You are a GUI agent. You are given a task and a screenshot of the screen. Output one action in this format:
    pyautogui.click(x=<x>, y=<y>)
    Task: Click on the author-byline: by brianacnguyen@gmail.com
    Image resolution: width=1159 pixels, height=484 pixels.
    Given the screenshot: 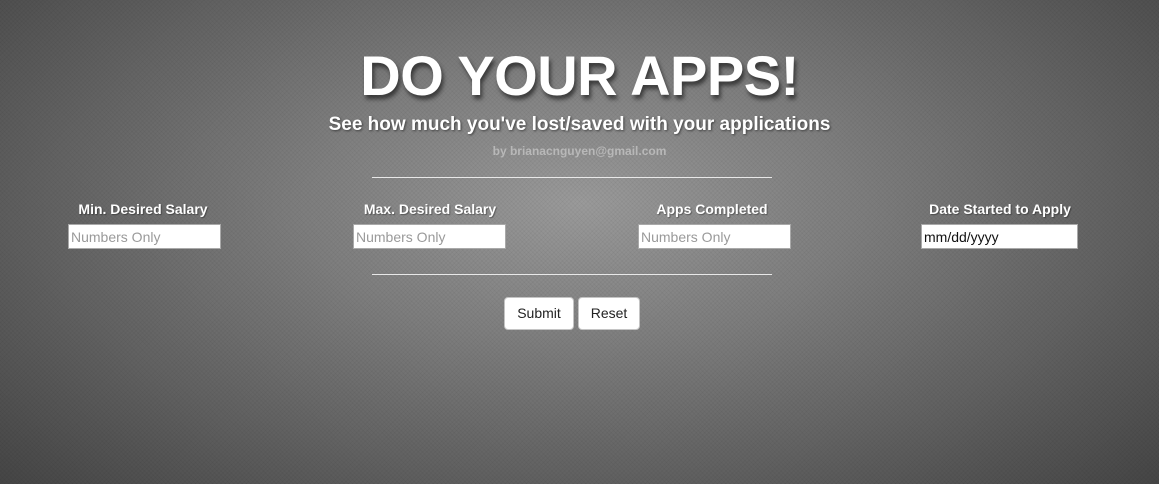 What is the action you would take?
    pyautogui.click(x=579, y=151)
    